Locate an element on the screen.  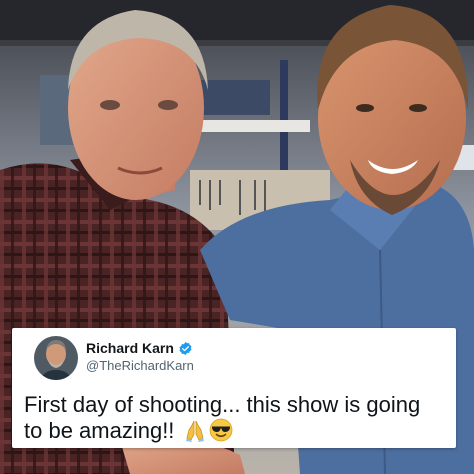
smiling-face-with-sunglasses-emoji is located at coordinates (221, 433).